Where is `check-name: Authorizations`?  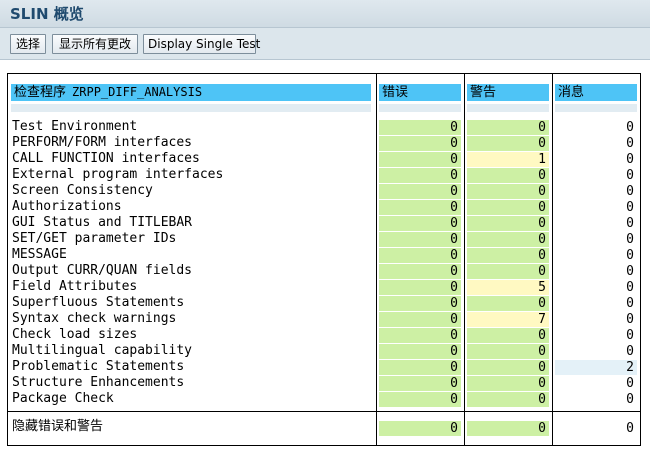 check-name: Authorizations is located at coordinates (67, 207).